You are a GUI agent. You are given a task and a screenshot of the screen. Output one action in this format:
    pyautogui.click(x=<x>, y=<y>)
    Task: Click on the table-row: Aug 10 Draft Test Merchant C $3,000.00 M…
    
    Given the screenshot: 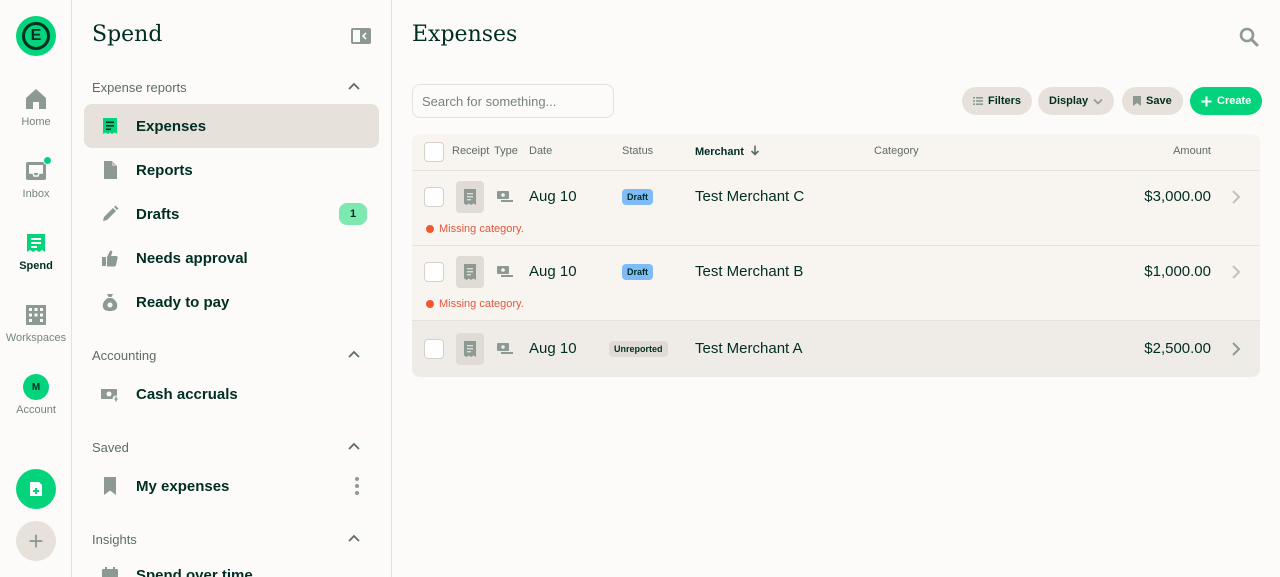 What is the action you would take?
    pyautogui.click(x=836, y=208)
    